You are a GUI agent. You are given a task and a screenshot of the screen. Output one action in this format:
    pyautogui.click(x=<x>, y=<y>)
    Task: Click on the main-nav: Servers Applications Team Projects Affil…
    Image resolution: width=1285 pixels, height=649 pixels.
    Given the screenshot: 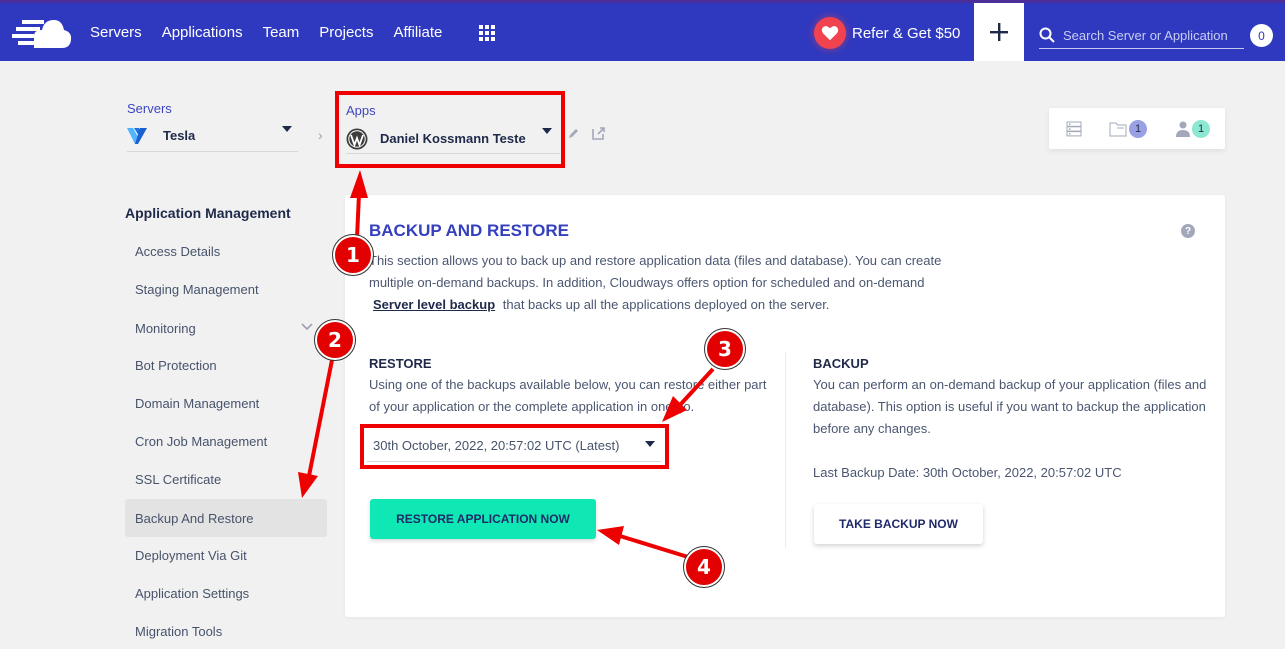 What is the action you would take?
    pyautogui.click(x=276, y=32)
    